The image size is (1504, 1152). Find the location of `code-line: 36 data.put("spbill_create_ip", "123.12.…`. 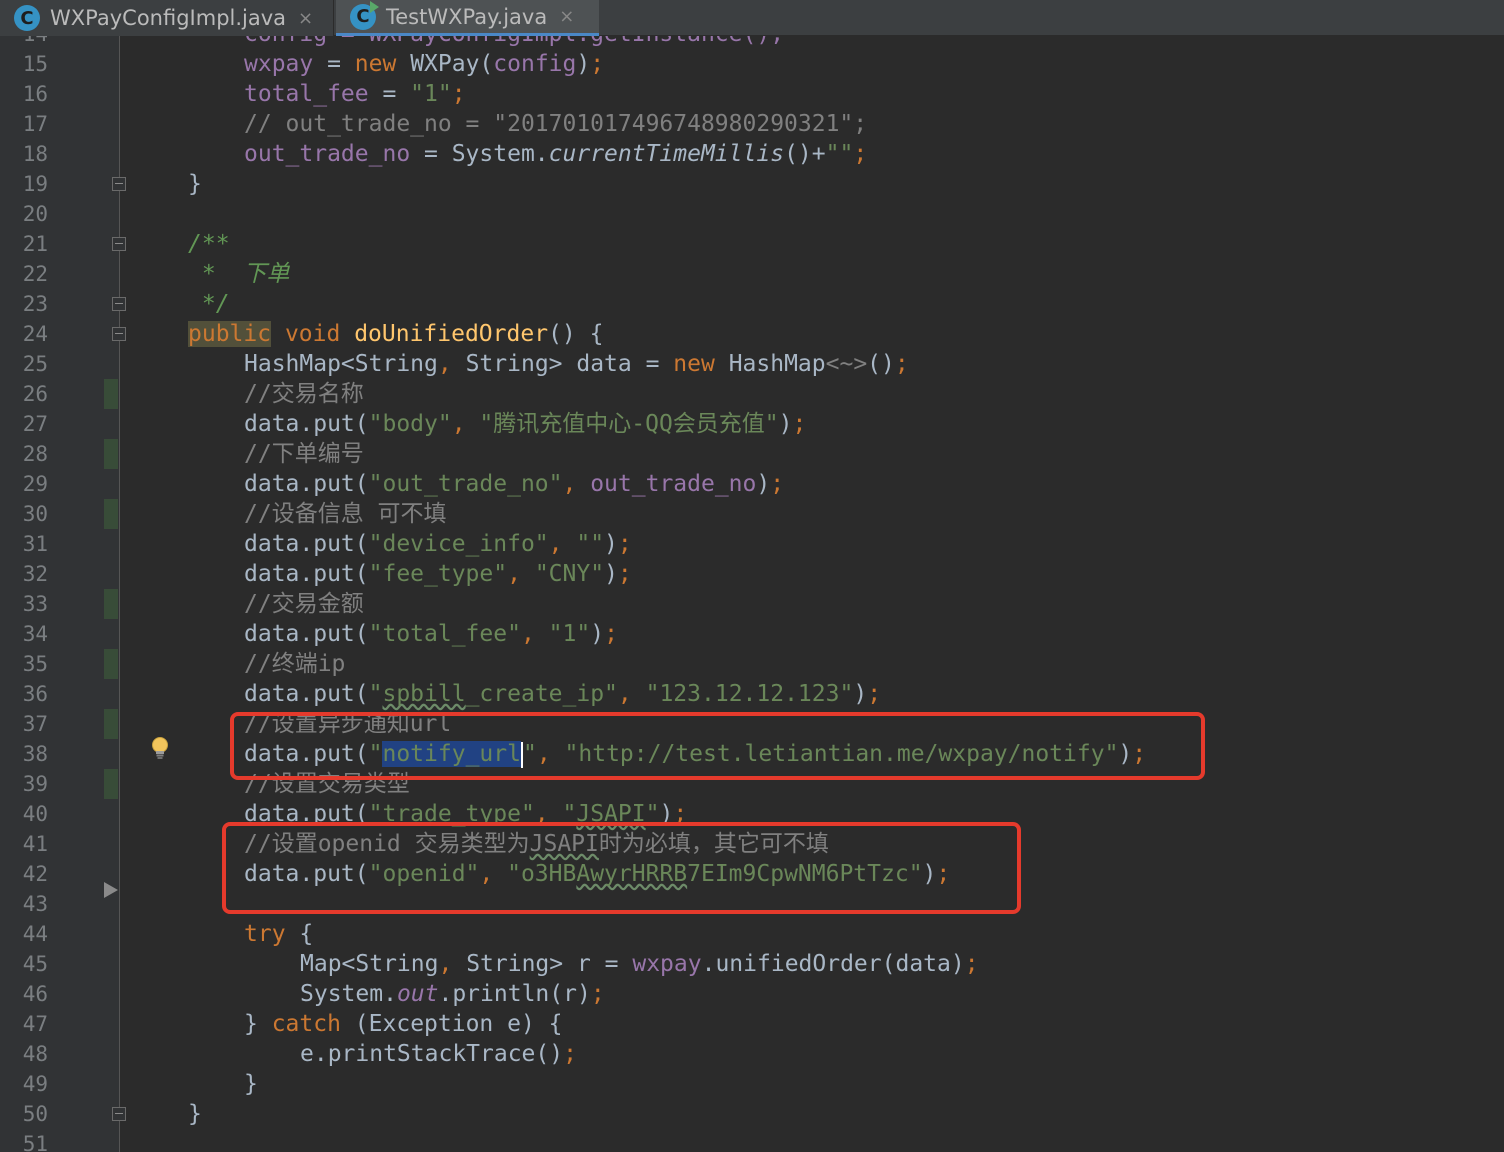

code-line: 36 data.put("spbill_create_ip", "123.12.… is located at coordinates (752, 694).